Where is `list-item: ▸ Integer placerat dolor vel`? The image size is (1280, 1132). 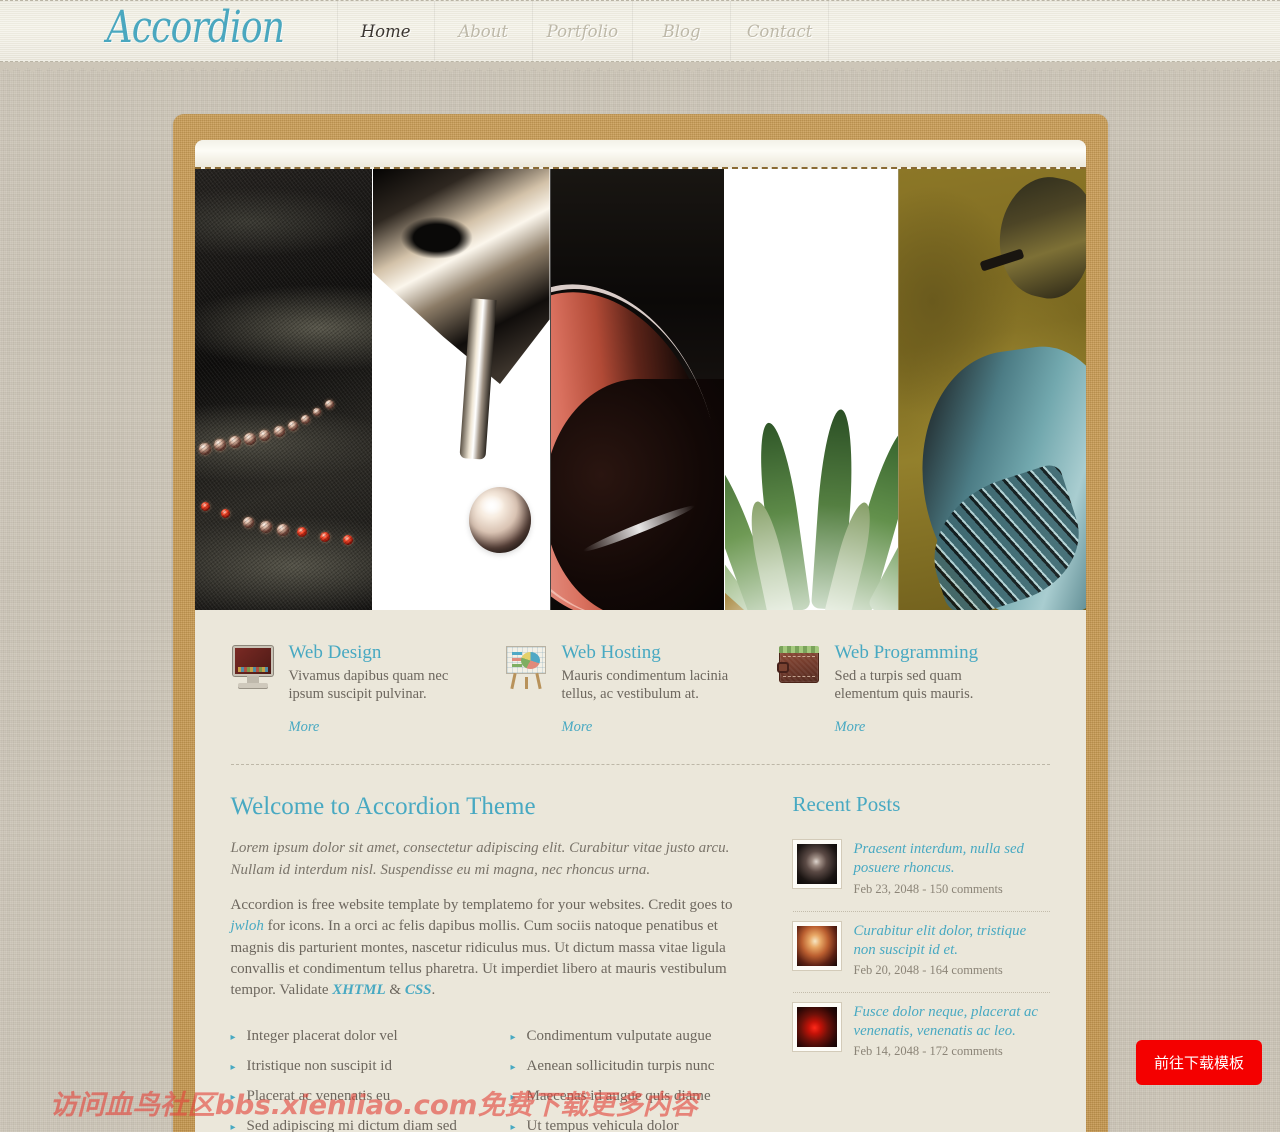 list-item: ▸ Integer placerat dolor vel is located at coordinates (371, 1037).